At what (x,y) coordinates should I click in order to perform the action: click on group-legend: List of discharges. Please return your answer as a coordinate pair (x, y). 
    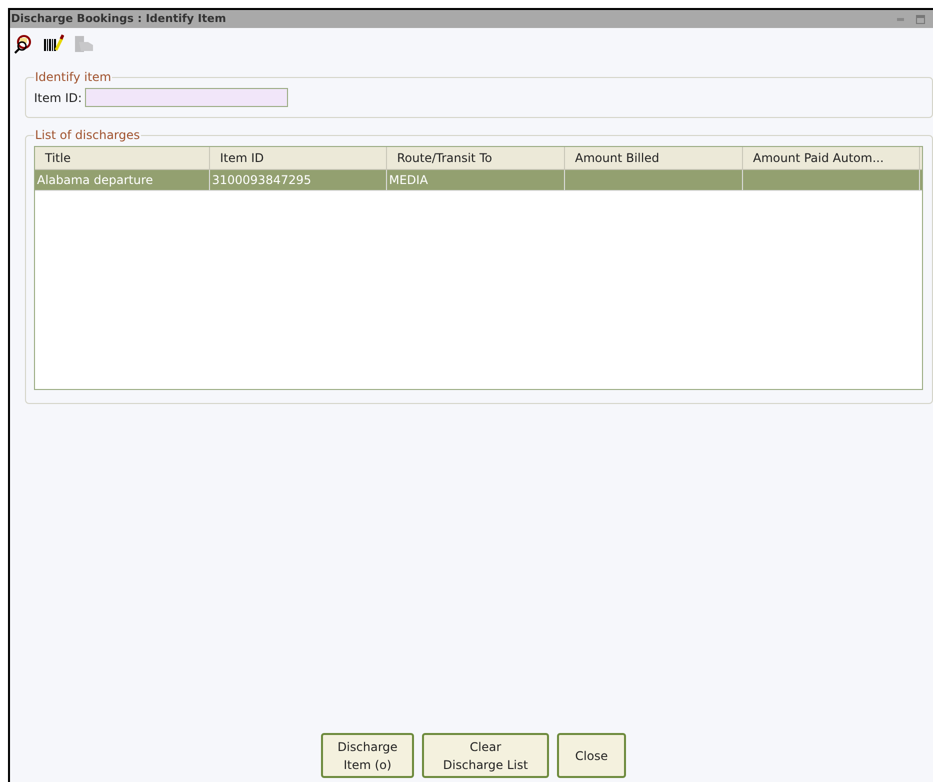
    Looking at the image, I should click on (87, 135).